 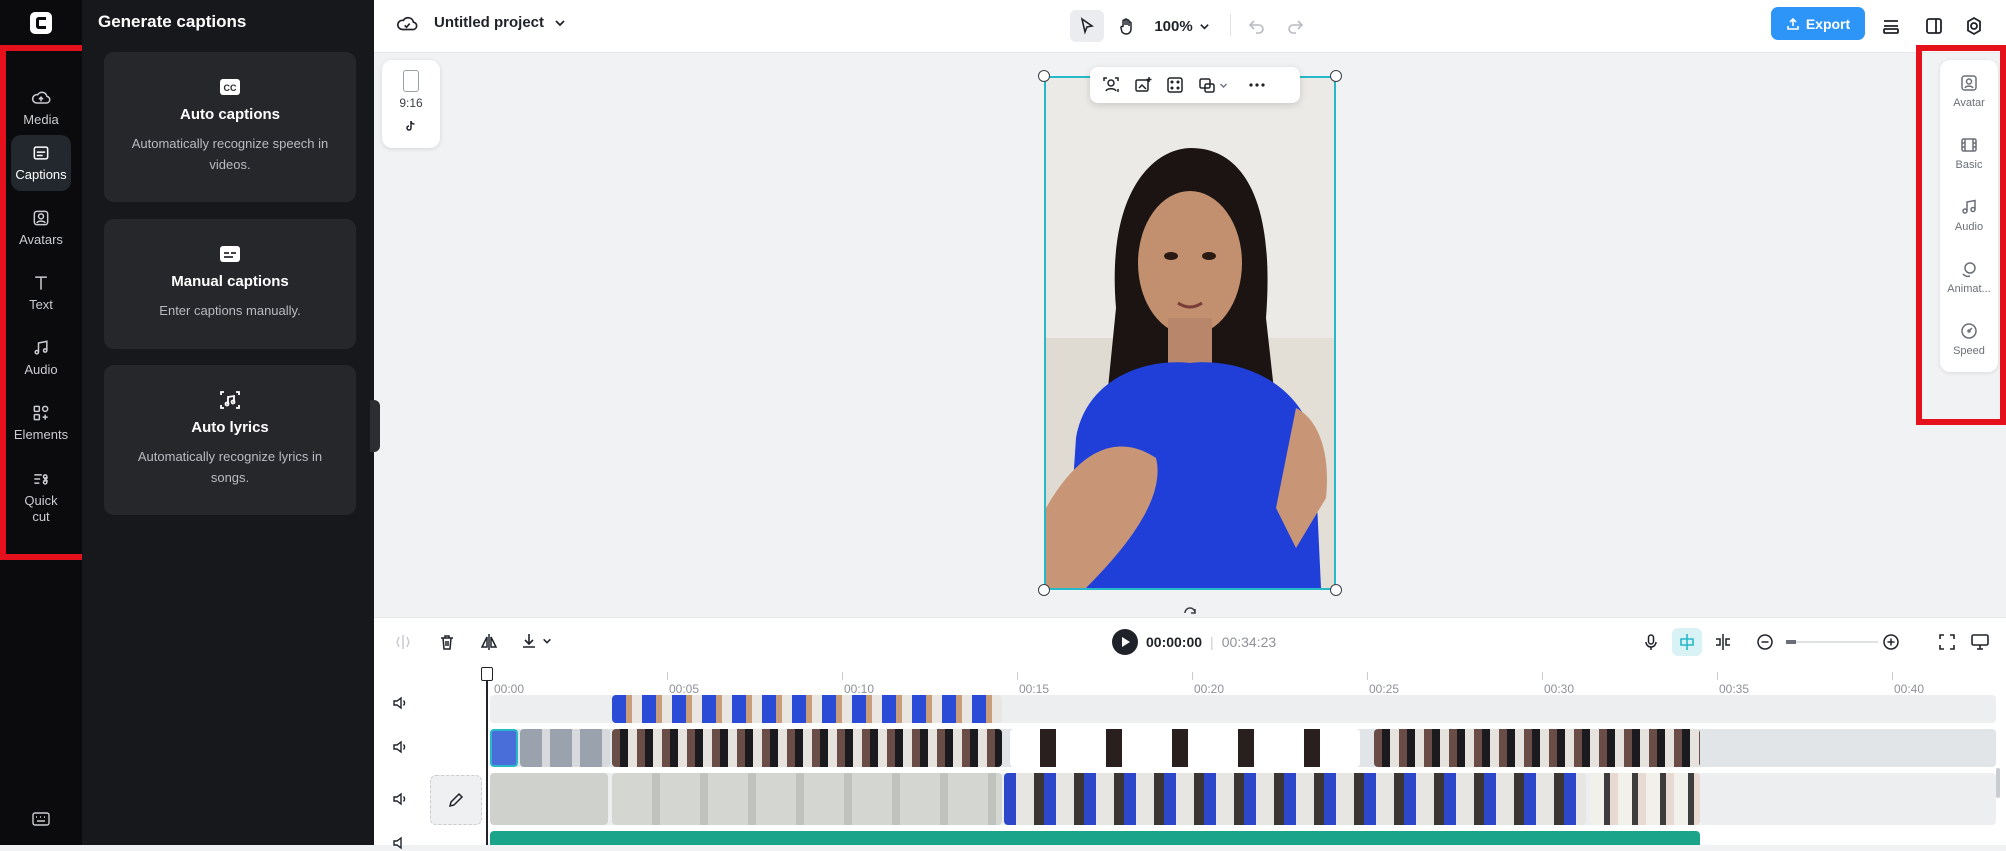 I want to click on image-add-icon, so click(x=1143, y=85).